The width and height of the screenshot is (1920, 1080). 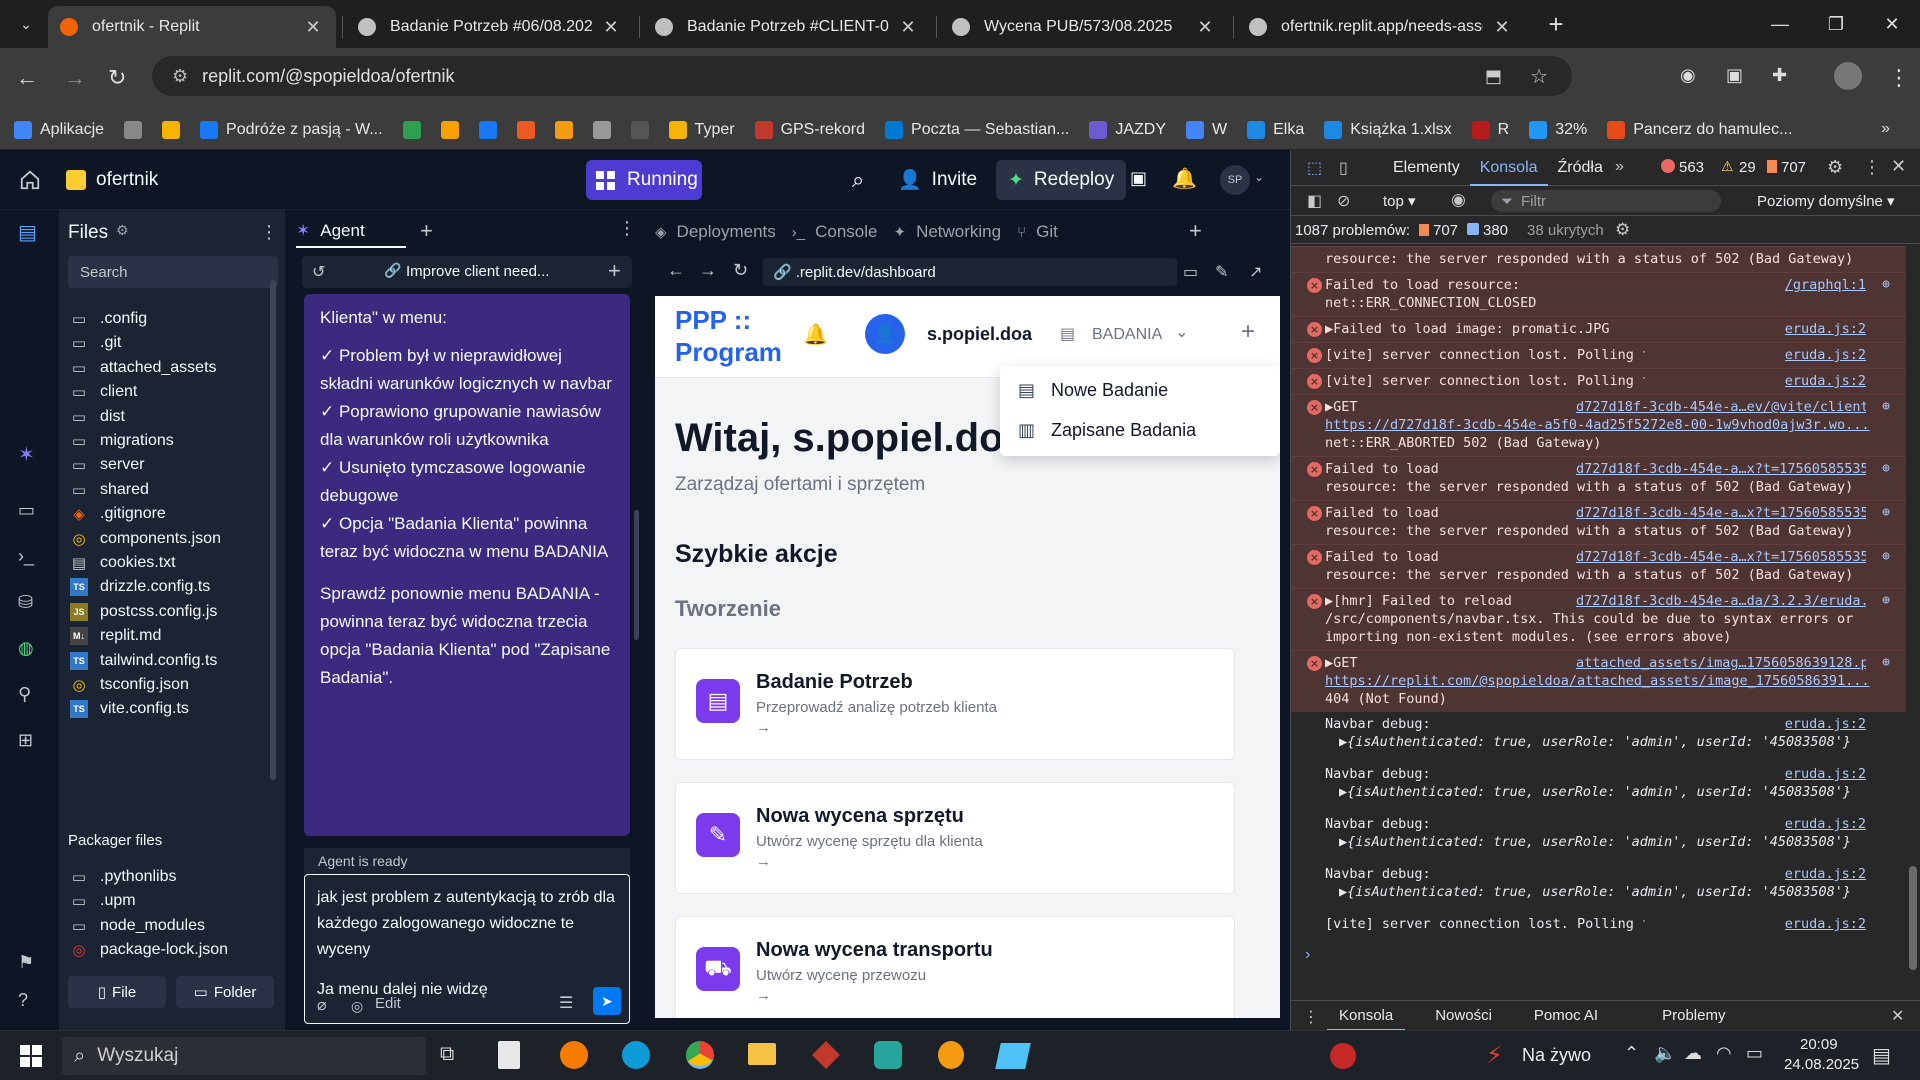 I want to click on files-settings-icon: ⚙, so click(x=122, y=230).